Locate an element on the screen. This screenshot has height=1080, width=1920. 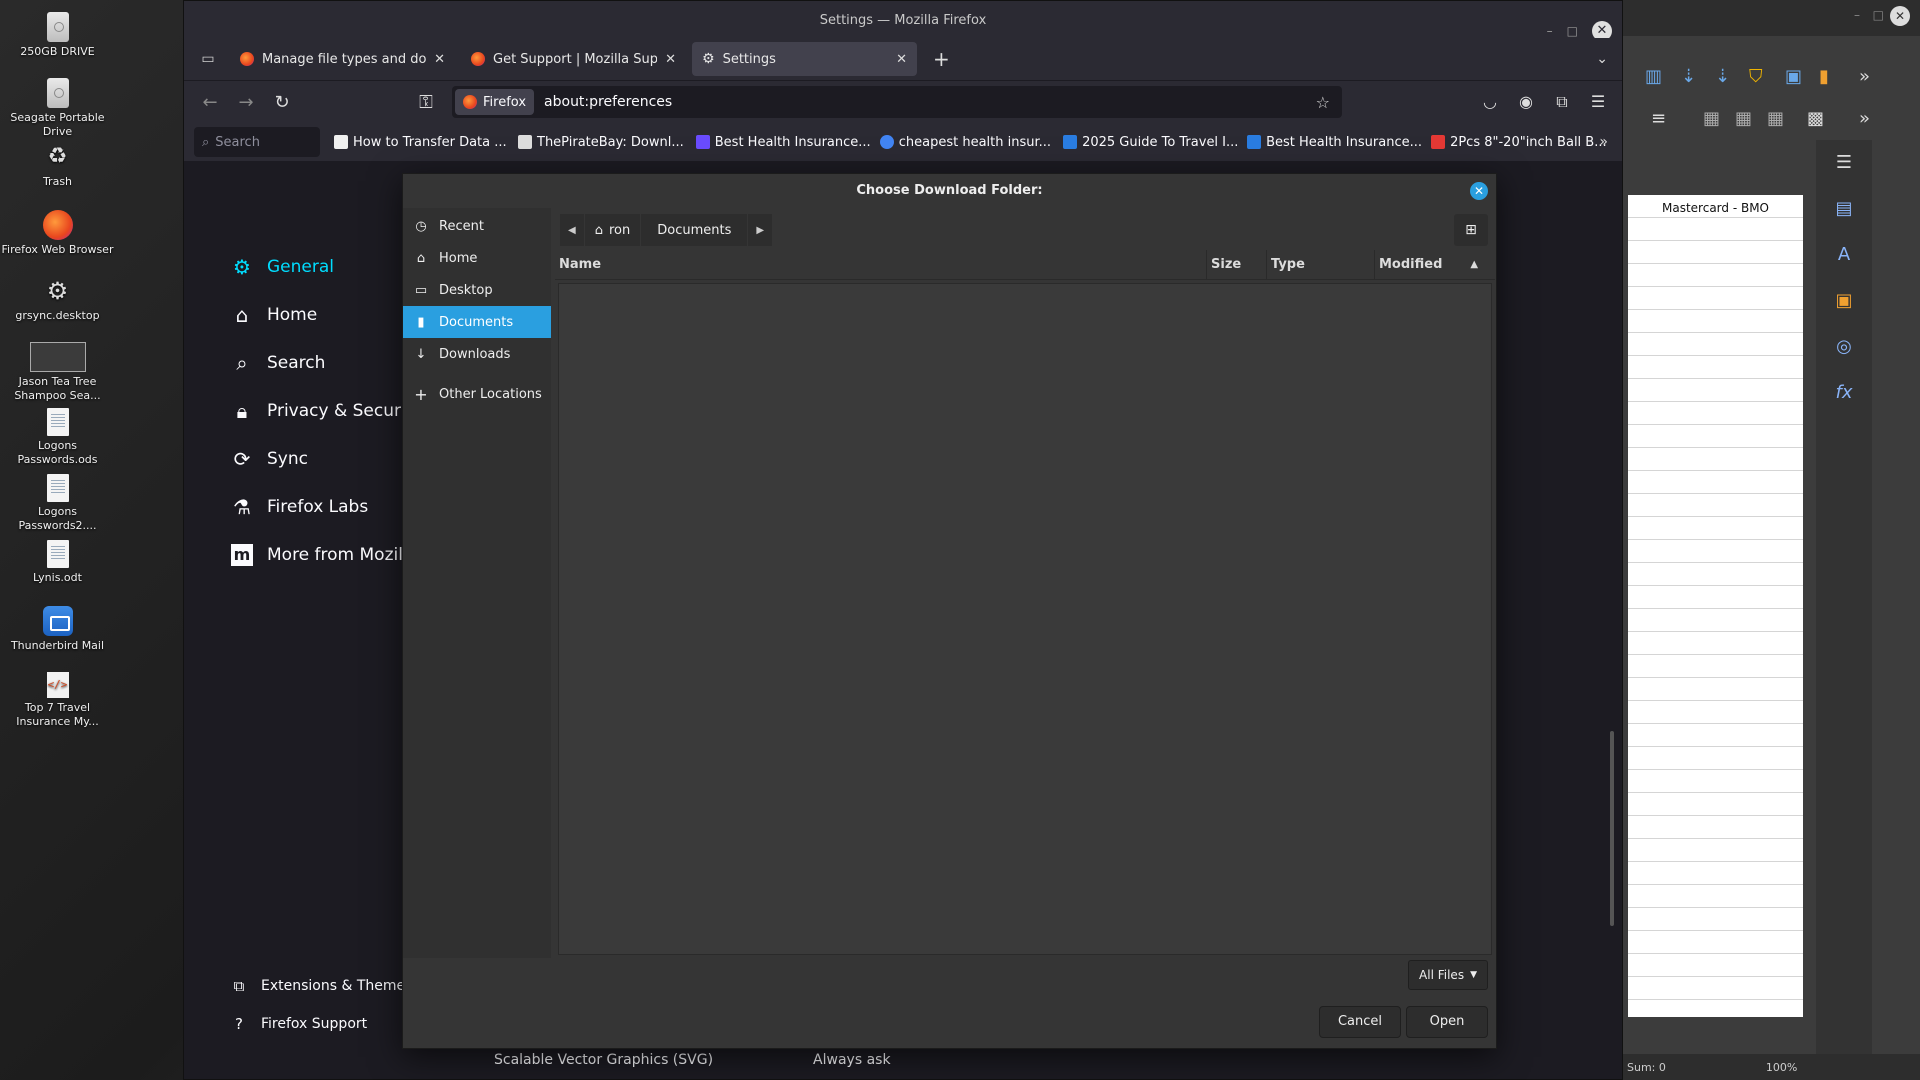
tab-manage-file-types: Manage file types and down ✕ is located at coordinates (342, 59).